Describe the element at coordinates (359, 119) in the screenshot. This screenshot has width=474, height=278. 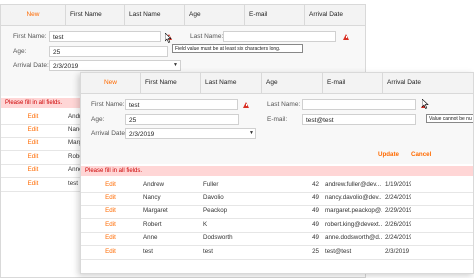
I see `front-email-input: test@test` at that location.